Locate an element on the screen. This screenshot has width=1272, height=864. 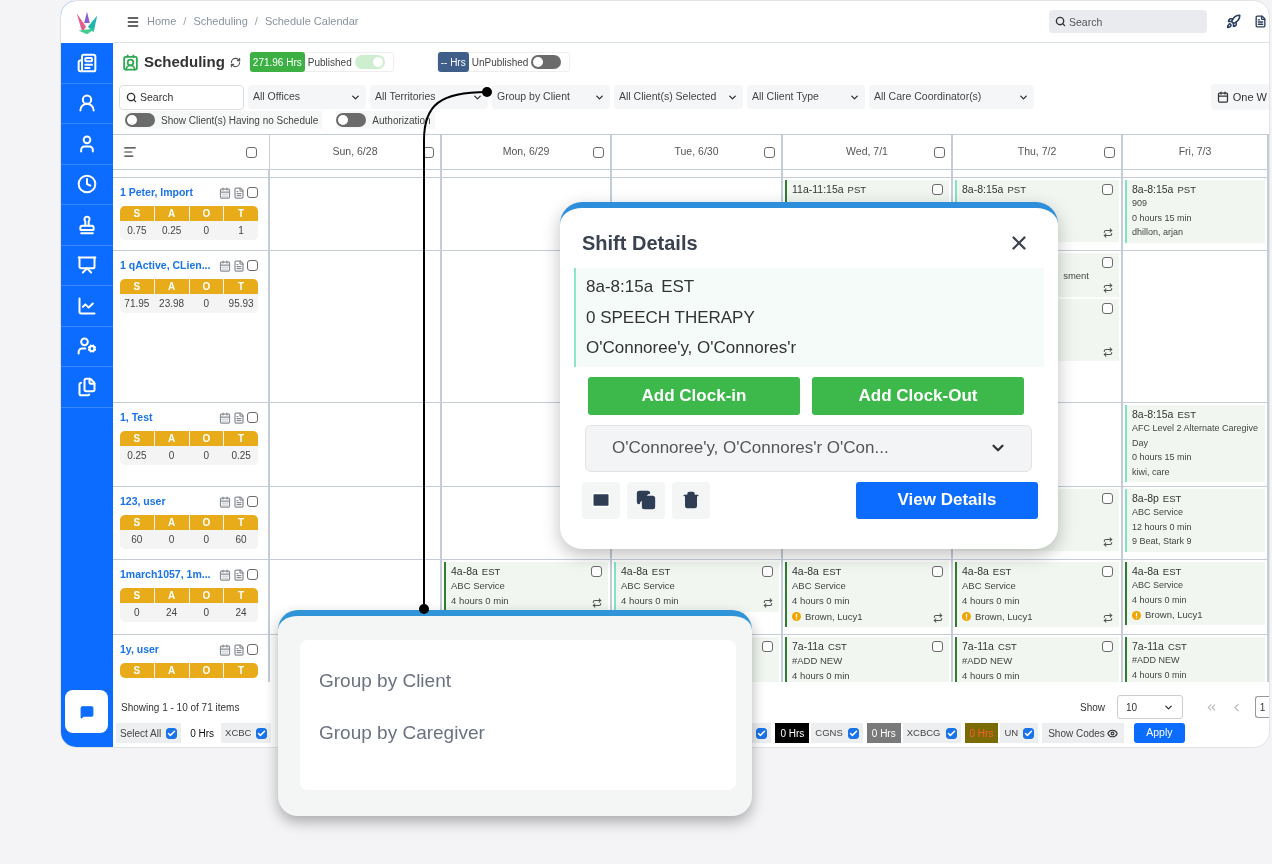
filter-dropdown: All Client(s) Selected is located at coordinates (678, 97).